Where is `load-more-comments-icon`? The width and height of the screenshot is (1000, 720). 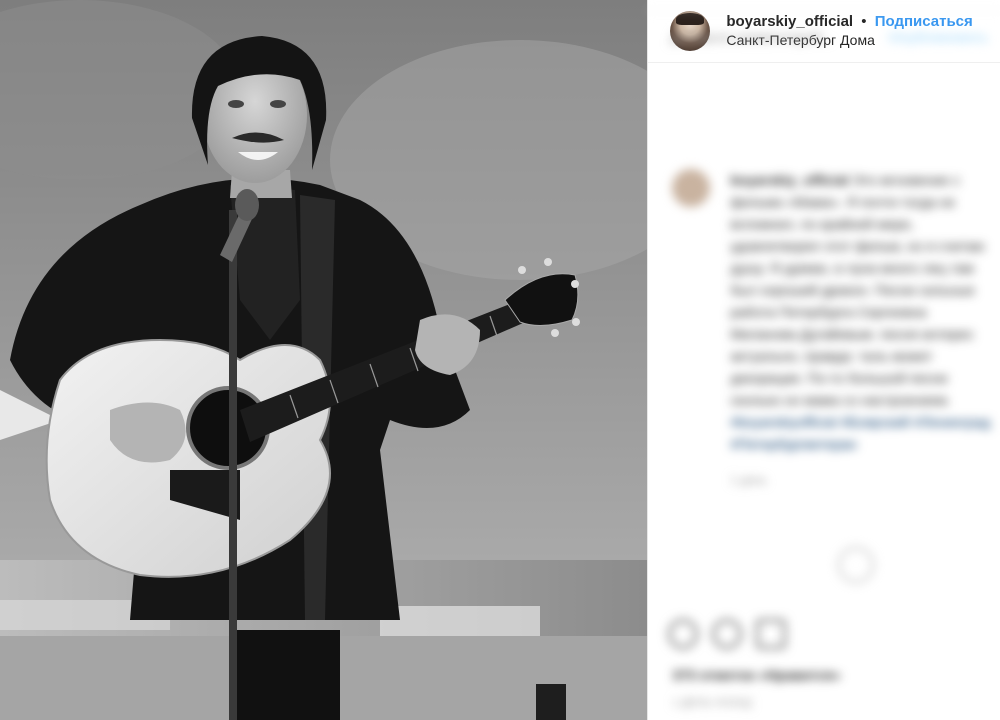
load-more-comments-icon is located at coordinates (856, 565).